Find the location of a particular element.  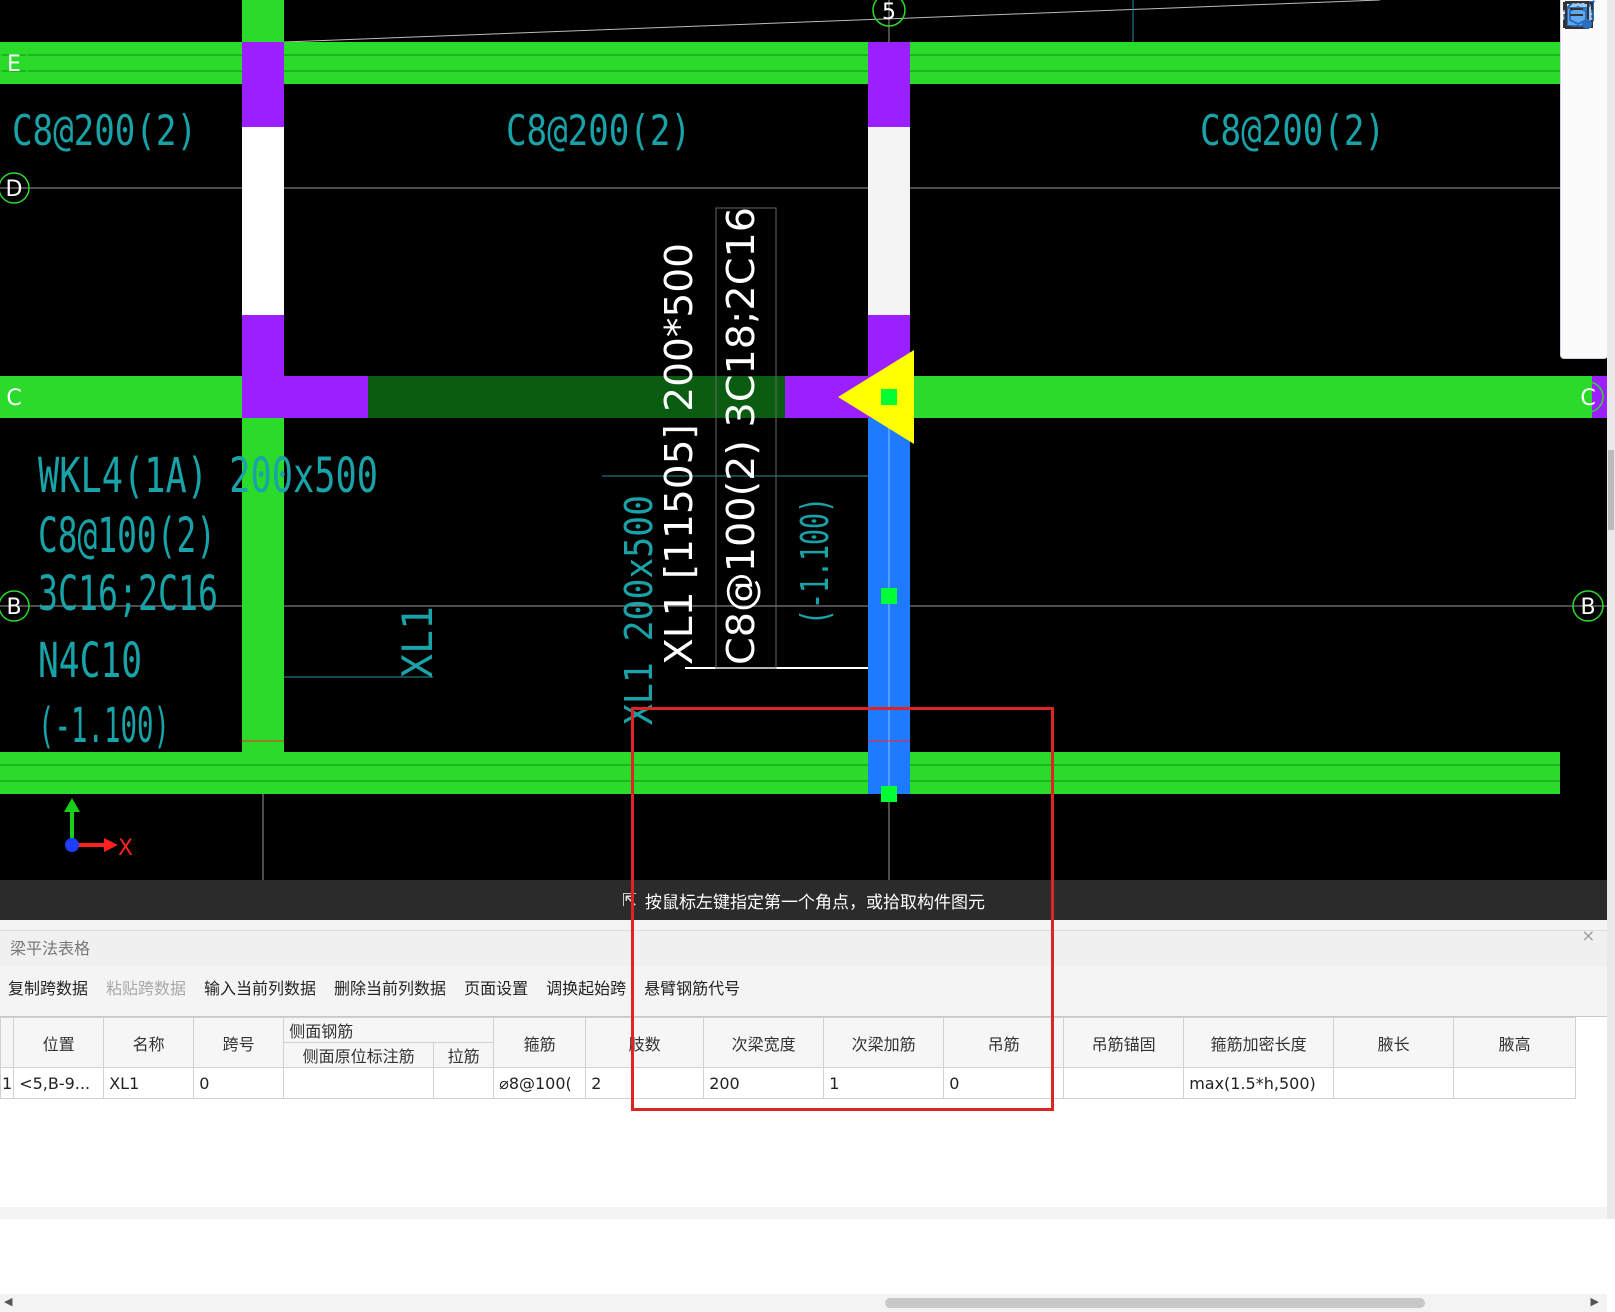

axis-label-5: 5 is located at coordinates (889, 12).